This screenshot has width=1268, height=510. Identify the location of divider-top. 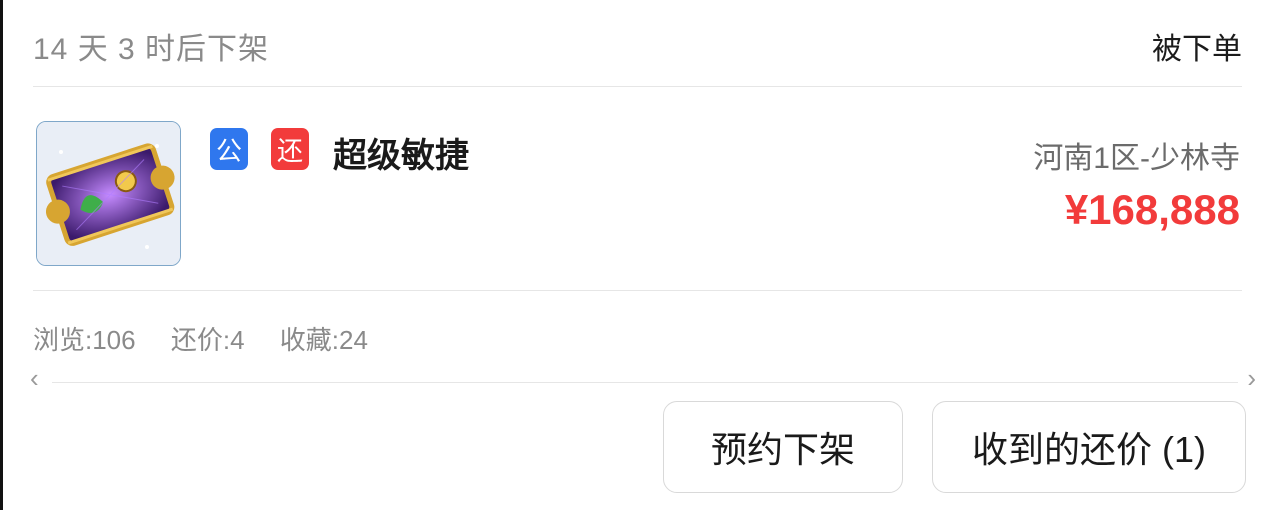
(637, 86).